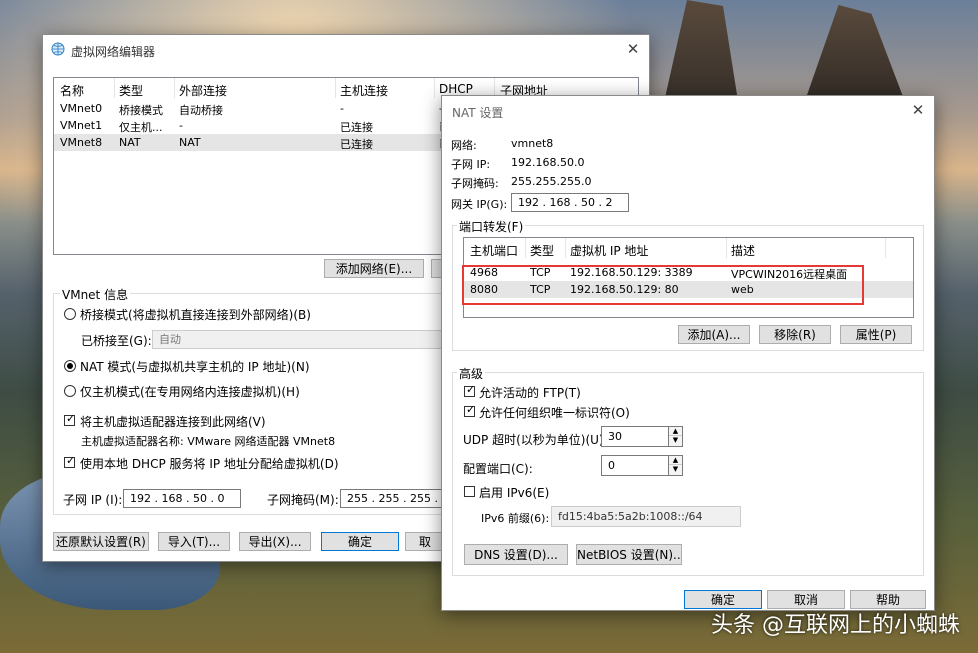 This screenshot has height=653, width=978. What do you see at coordinates (530, 392) in the screenshot?
I see `allow-ftp-label: 允许活动的 FTP(T)` at bounding box center [530, 392].